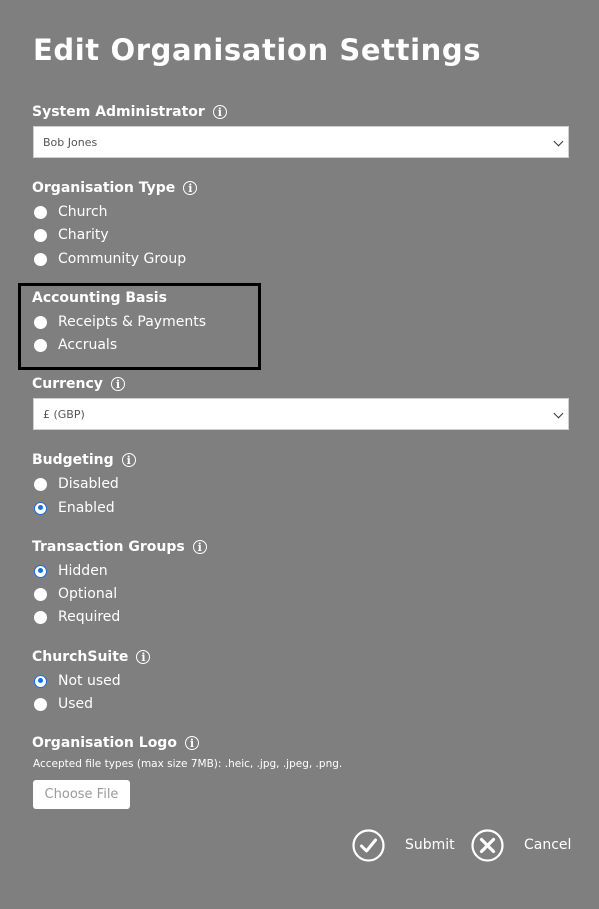 This screenshot has height=909, width=599. I want to click on organisation-type-label: Organisation Type i, so click(115, 188).